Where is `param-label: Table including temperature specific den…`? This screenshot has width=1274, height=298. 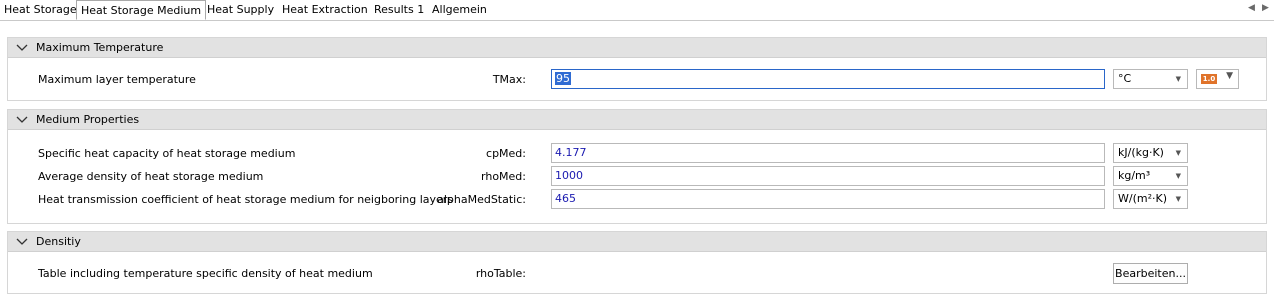
param-label: Table including temperature specific den… is located at coordinates (205, 273).